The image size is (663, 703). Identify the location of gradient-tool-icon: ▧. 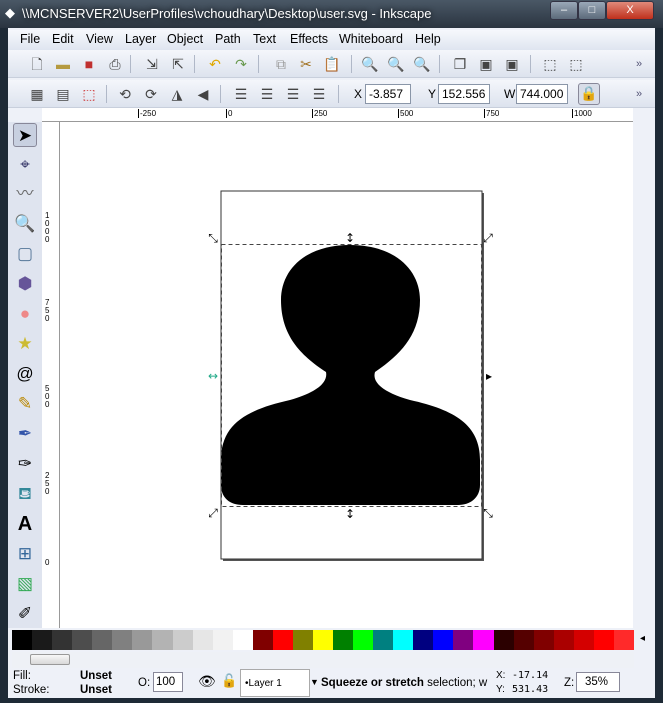
(25, 584).